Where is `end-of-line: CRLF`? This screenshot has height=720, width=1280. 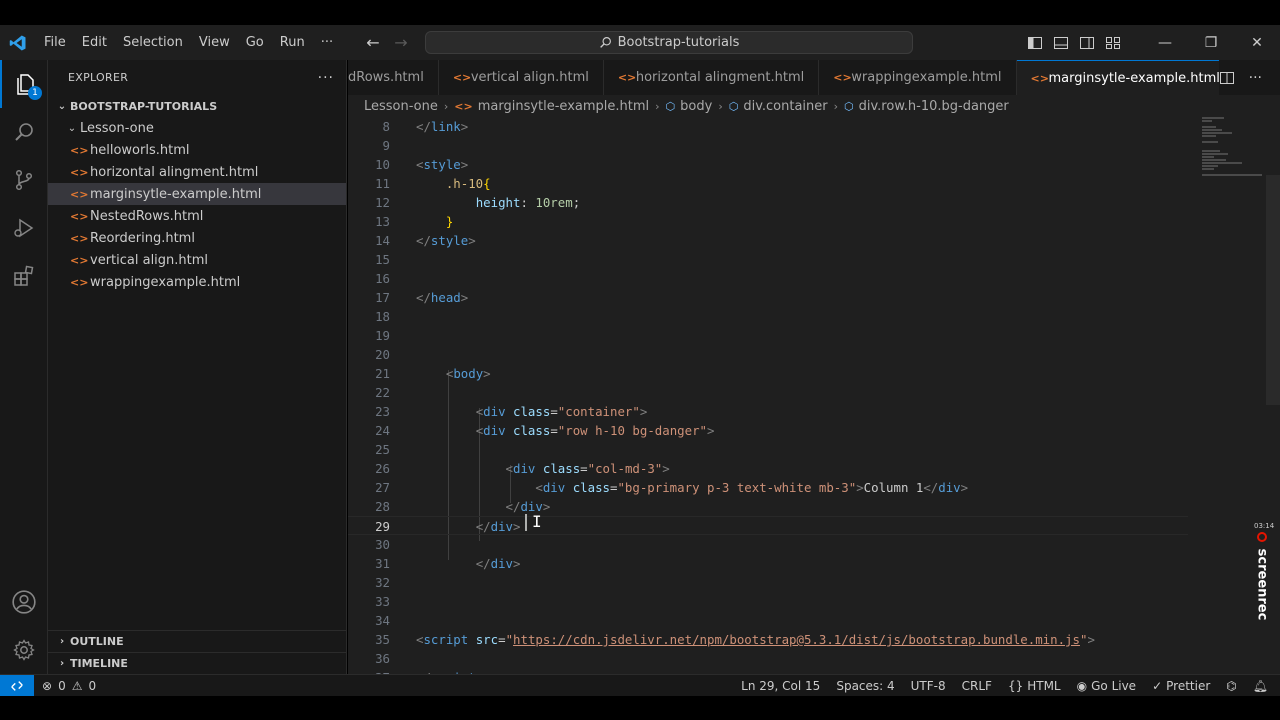 end-of-line: CRLF is located at coordinates (977, 686).